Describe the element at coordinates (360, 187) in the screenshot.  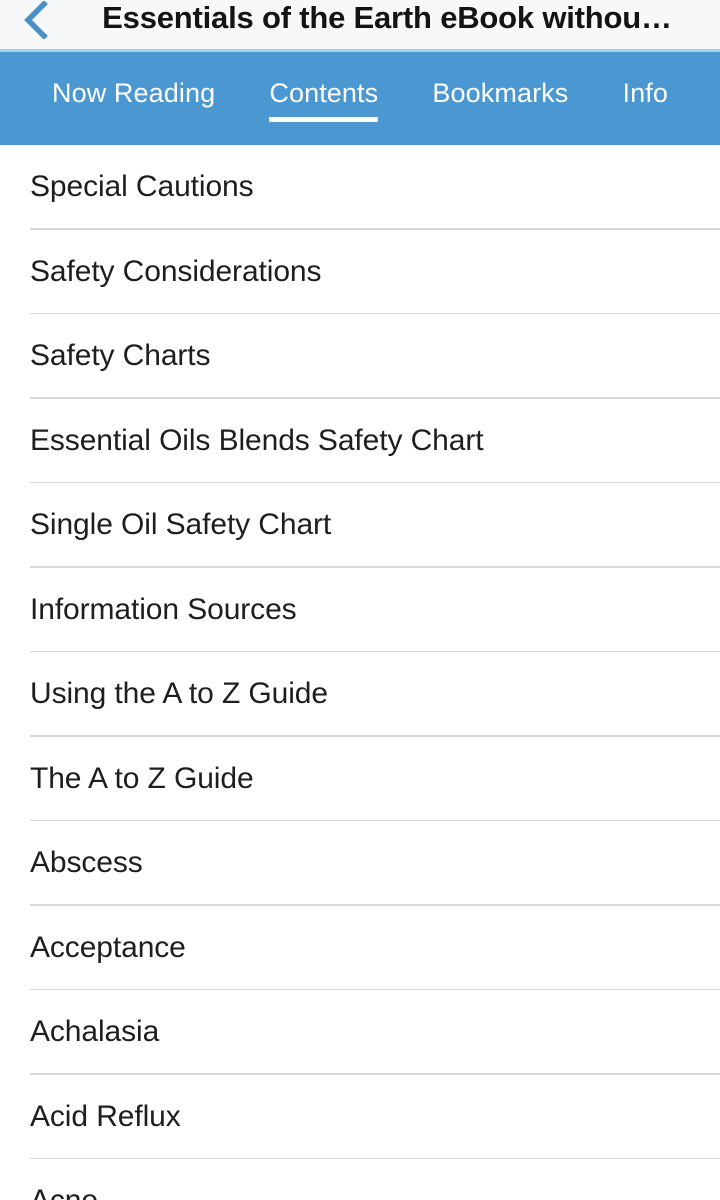
I see `list-item: Special Cautions` at that location.